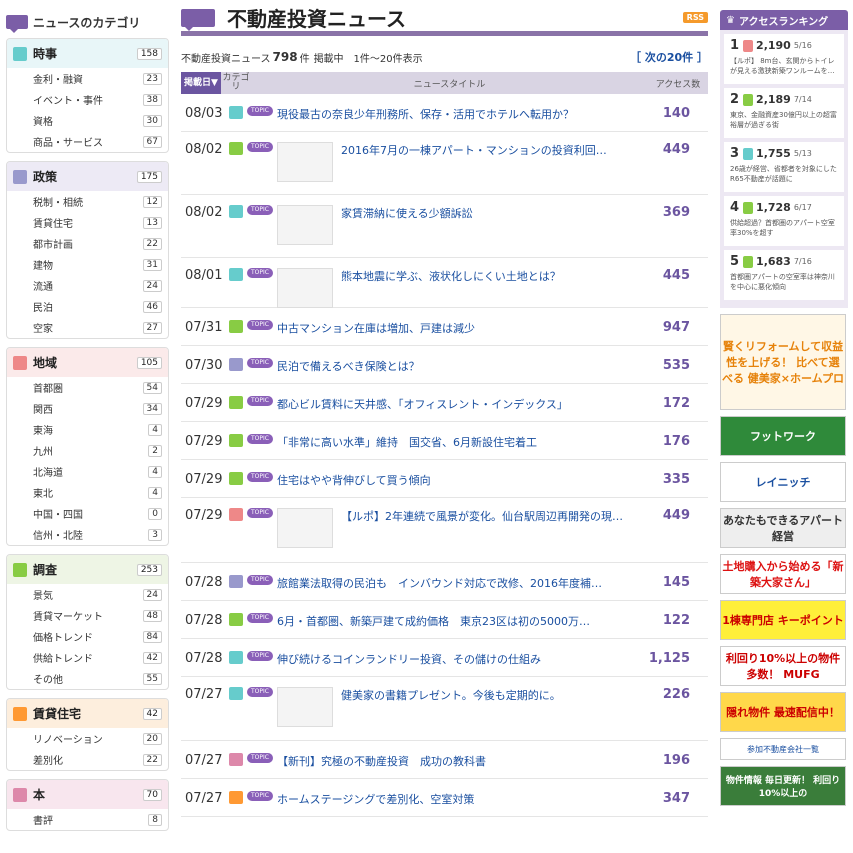 Image resolution: width=853 pixels, height=853 pixels. I want to click on category-item: 中国・四国 0, so click(87, 513).